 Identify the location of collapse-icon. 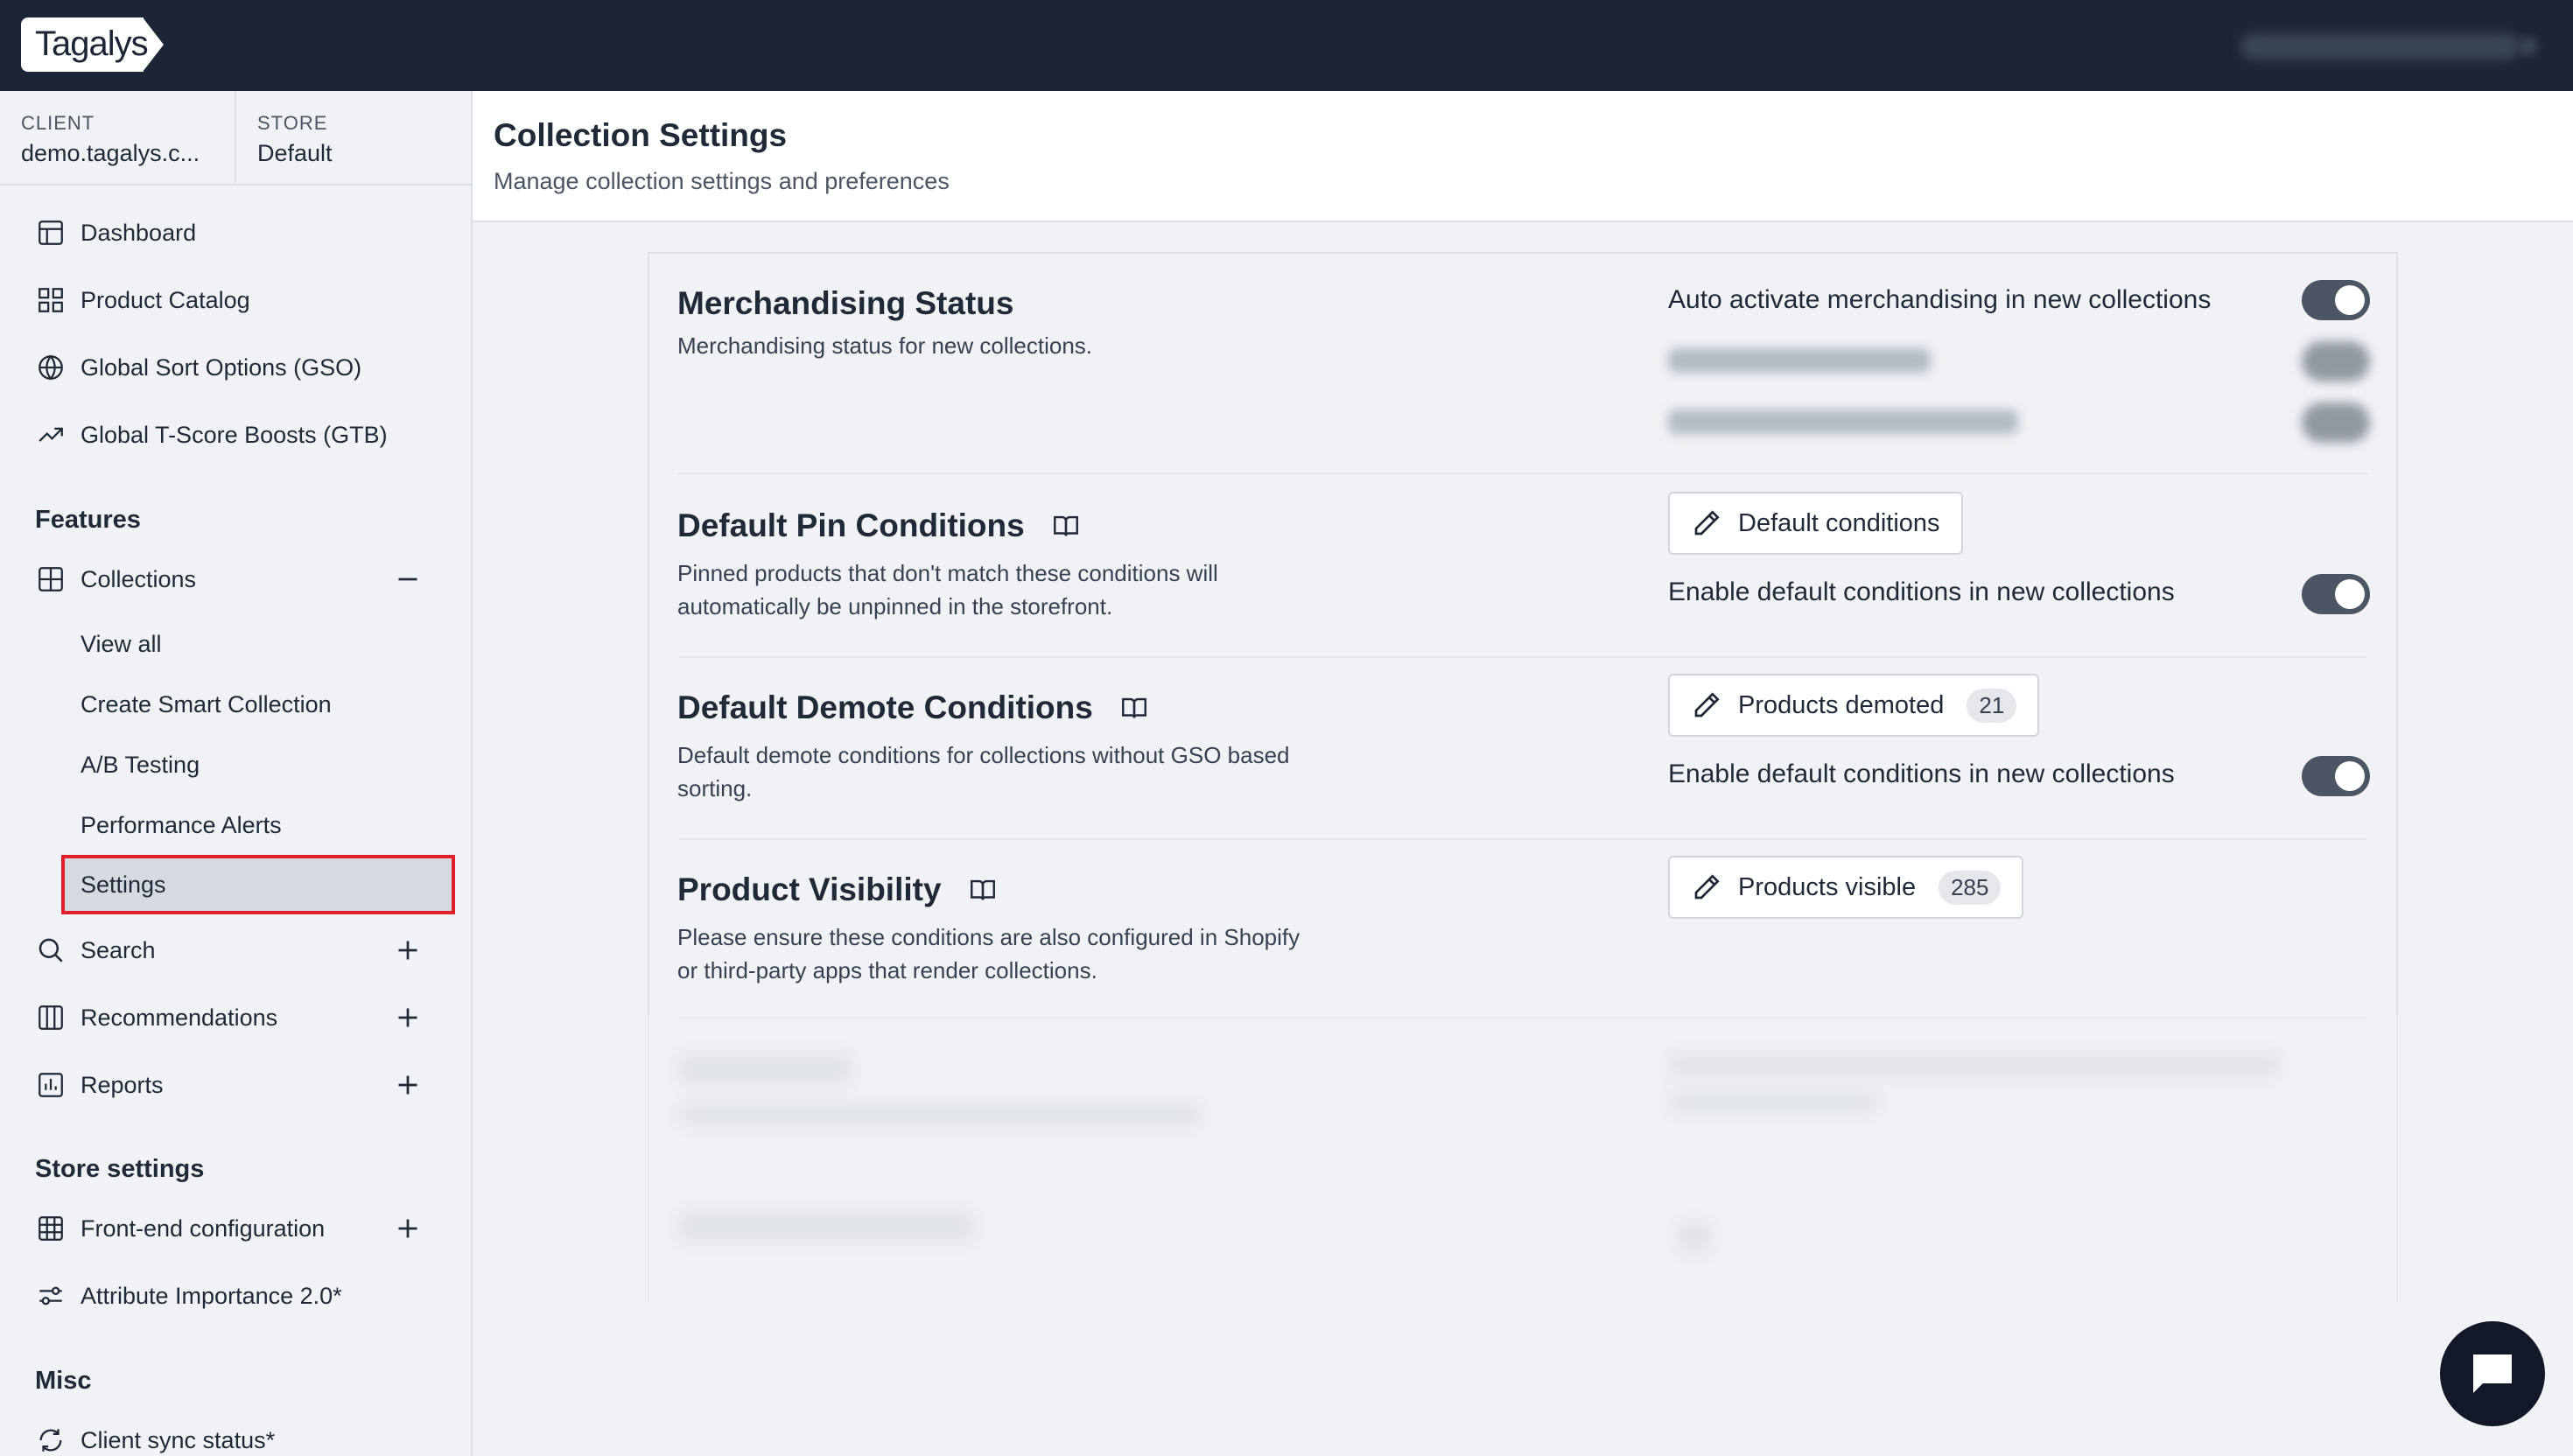
(408, 579).